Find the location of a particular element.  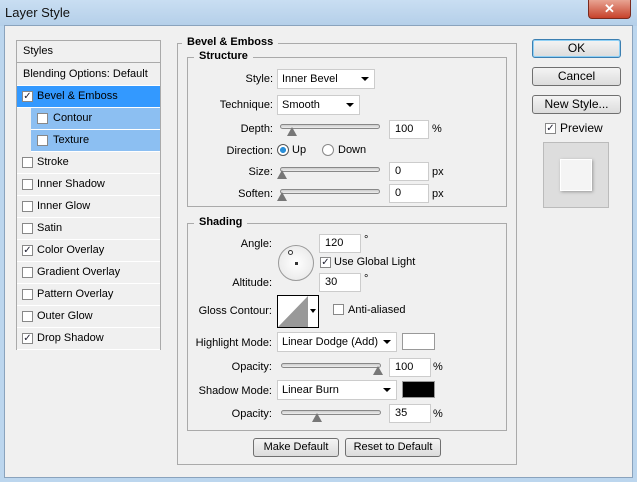

highlight-mode-value: Linear Dodge (Add) is located at coordinates (330, 342).